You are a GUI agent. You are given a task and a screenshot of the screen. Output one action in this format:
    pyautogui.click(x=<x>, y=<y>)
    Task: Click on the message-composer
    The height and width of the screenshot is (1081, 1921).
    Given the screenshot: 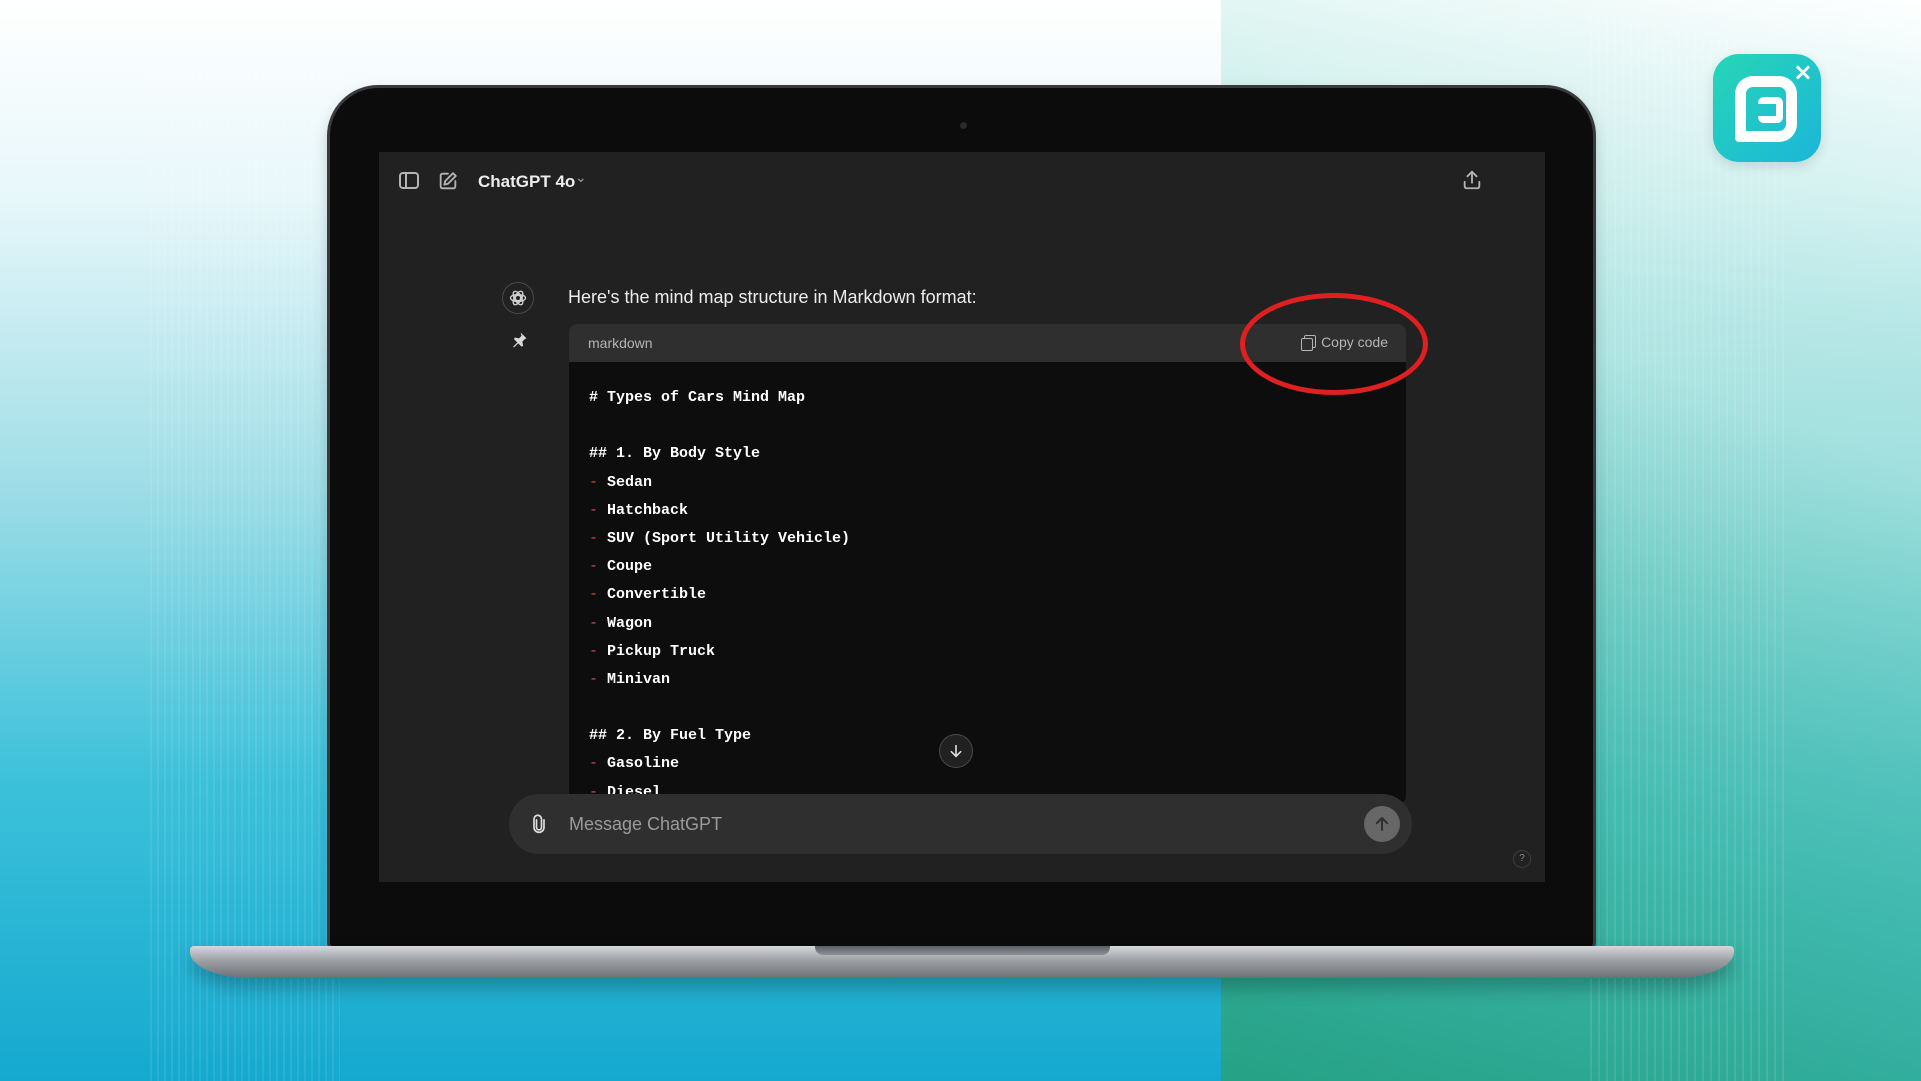 What is the action you would take?
    pyautogui.click(x=960, y=824)
    